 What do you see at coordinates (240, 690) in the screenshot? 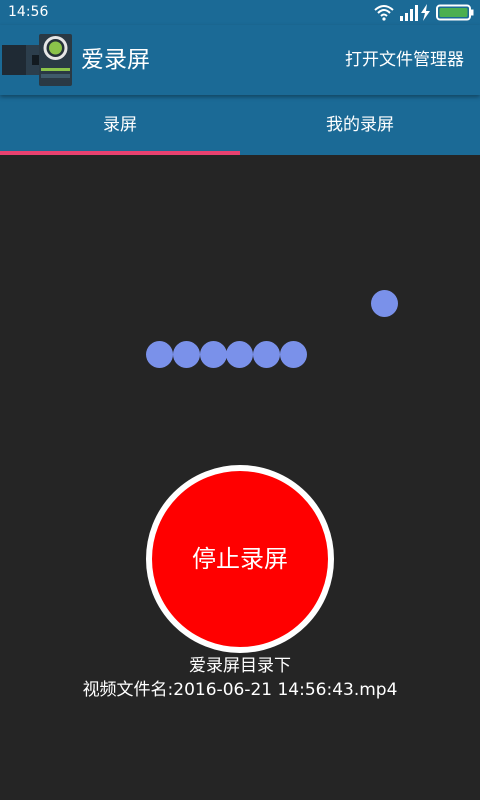
I see `video-filename-text: 视频文件名:2016-06-21 14:56:43.mp4` at bounding box center [240, 690].